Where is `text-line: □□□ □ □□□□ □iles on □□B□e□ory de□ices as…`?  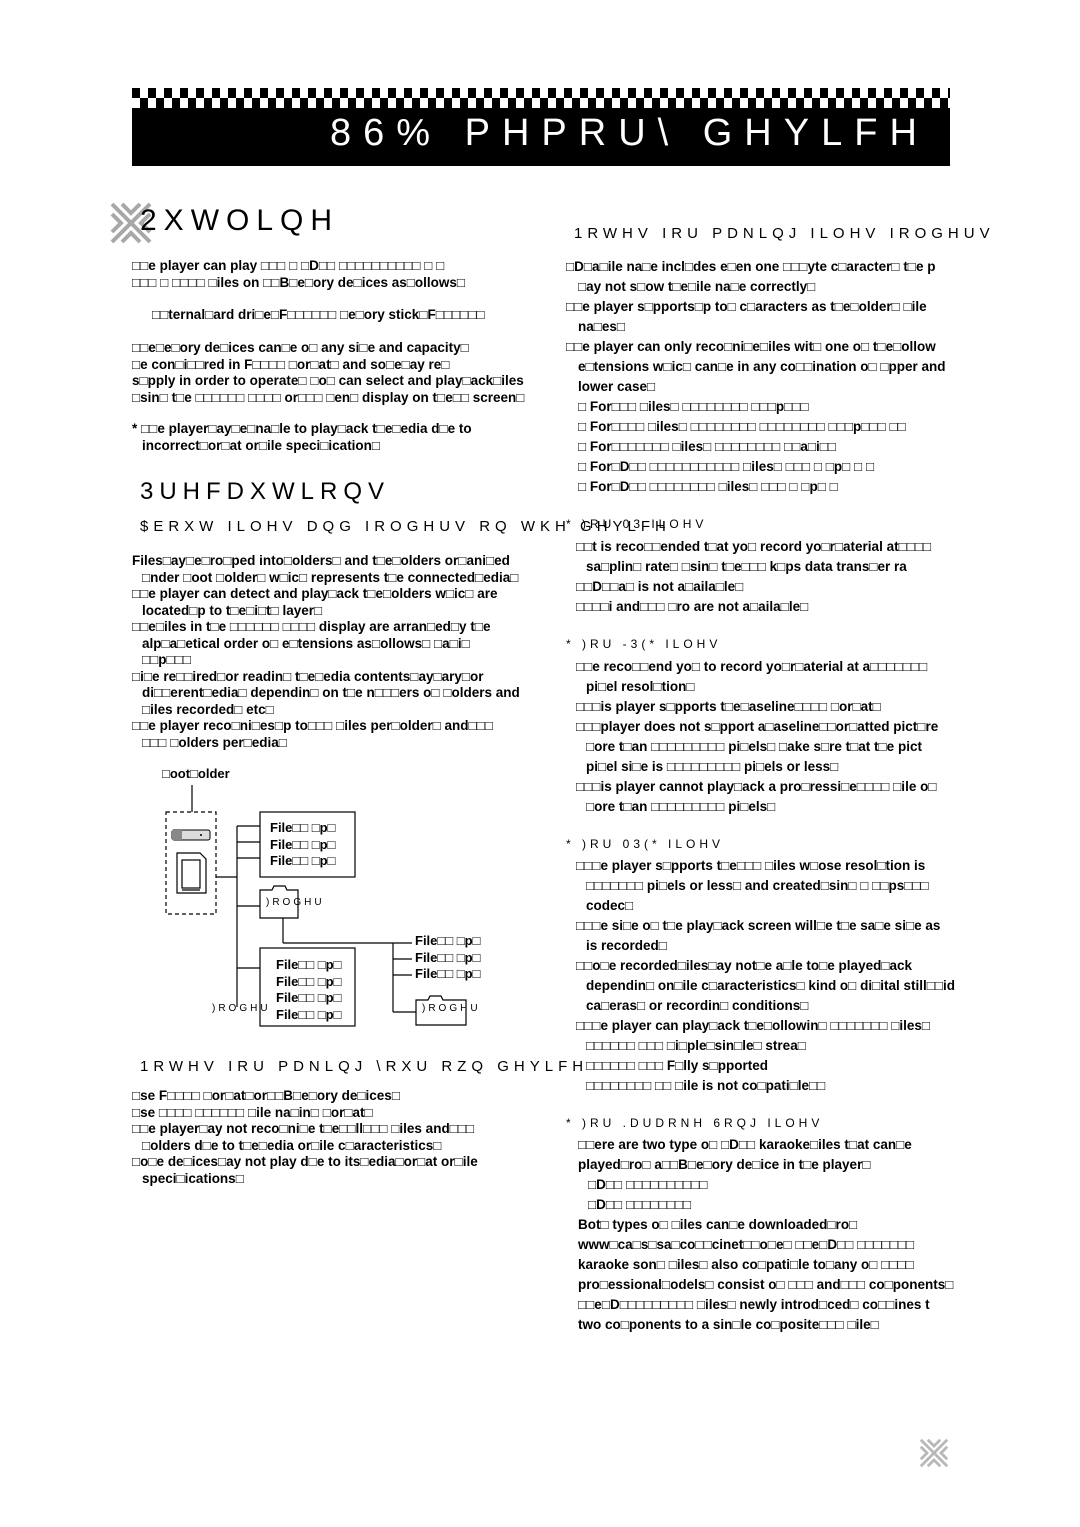 text-line: □□□ □ □□□□ □iles on □□B□e□ory de□ices as… is located at coordinates (299, 282).